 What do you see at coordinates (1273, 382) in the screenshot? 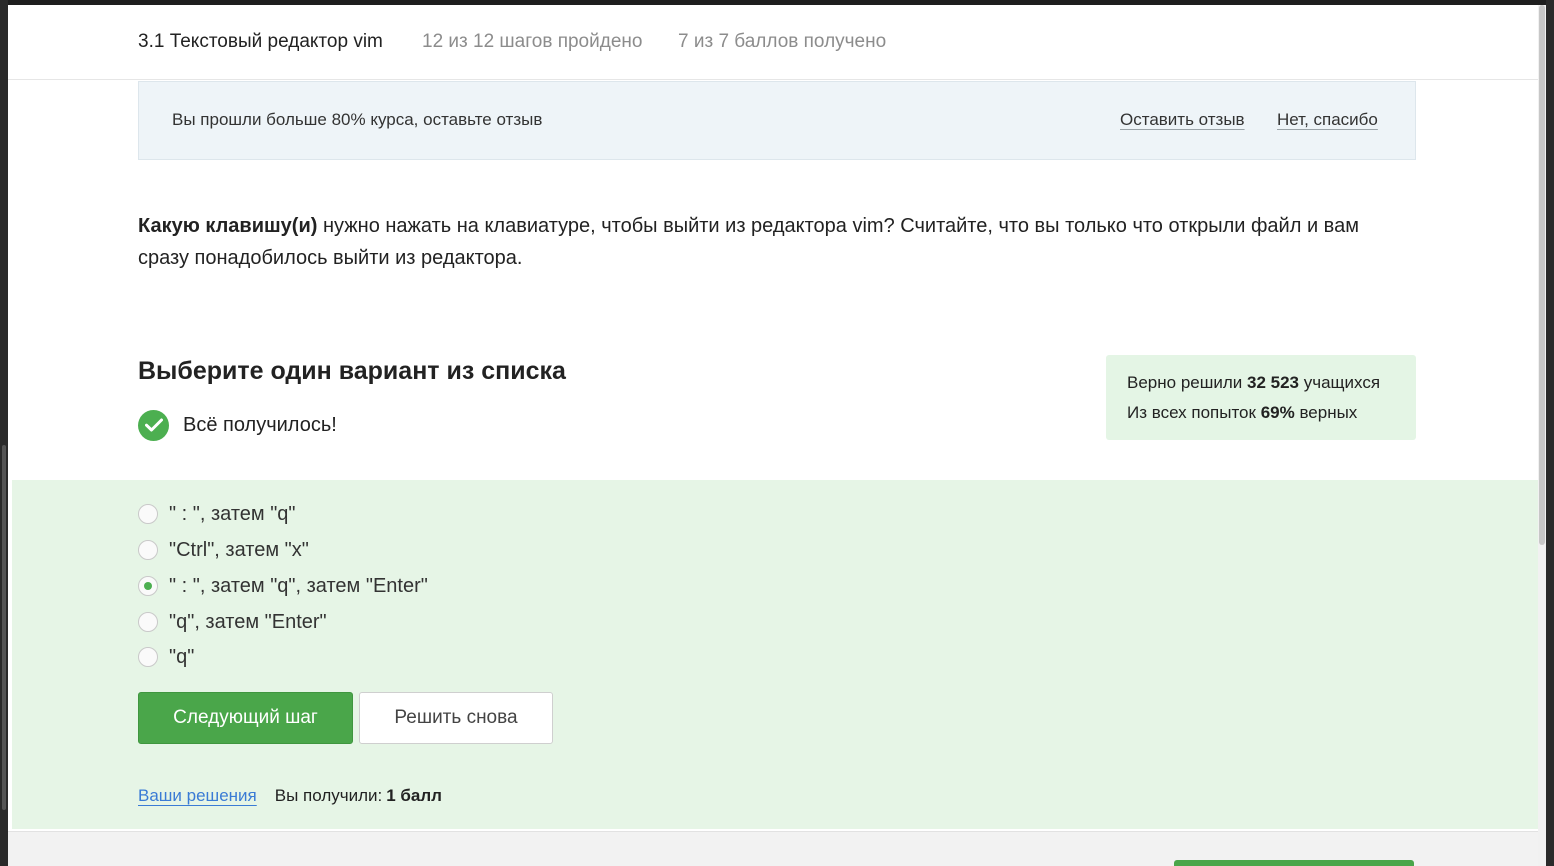
I see `solved-count: 32 523` at bounding box center [1273, 382].